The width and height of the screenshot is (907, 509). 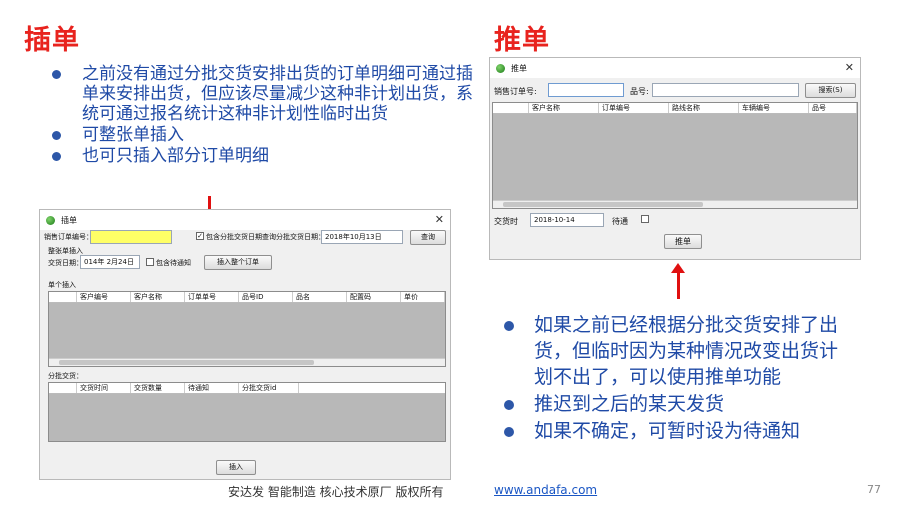 I want to click on push-order-no-input, so click(x=586, y=90).